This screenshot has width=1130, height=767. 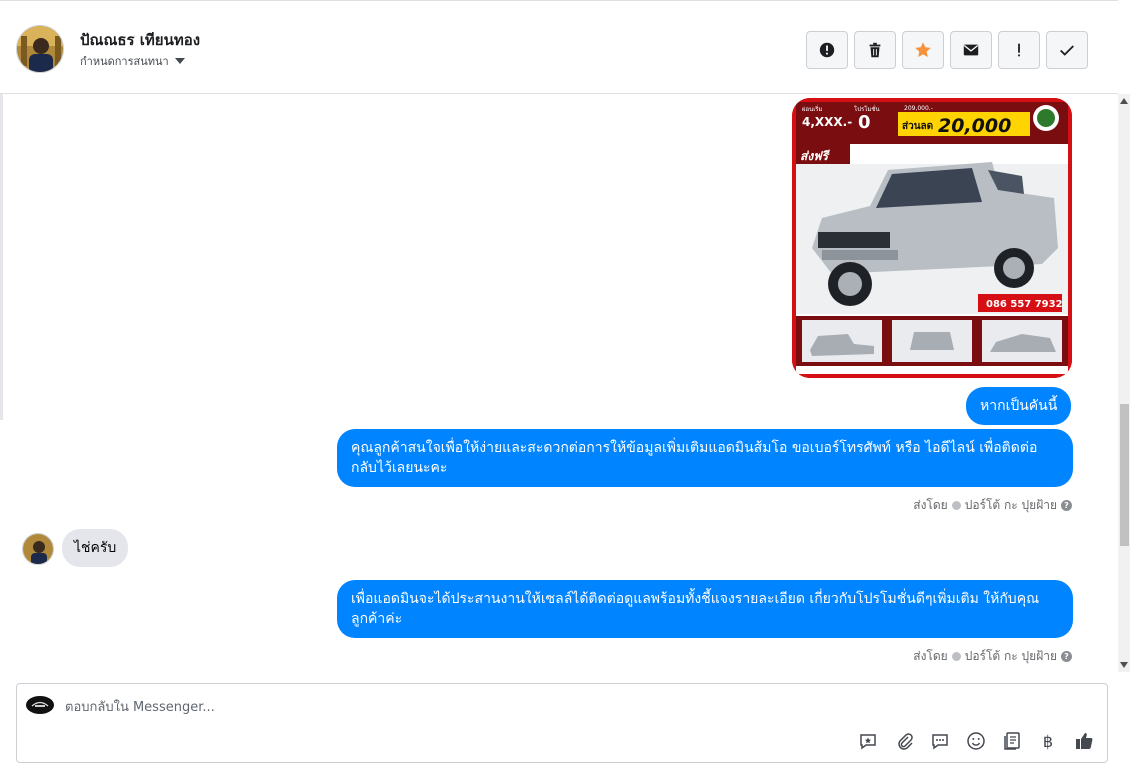 What do you see at coordinates (864, 122) in the screenshot?
I see `ad-promo-value: 0` at bounding box center [864, 122].